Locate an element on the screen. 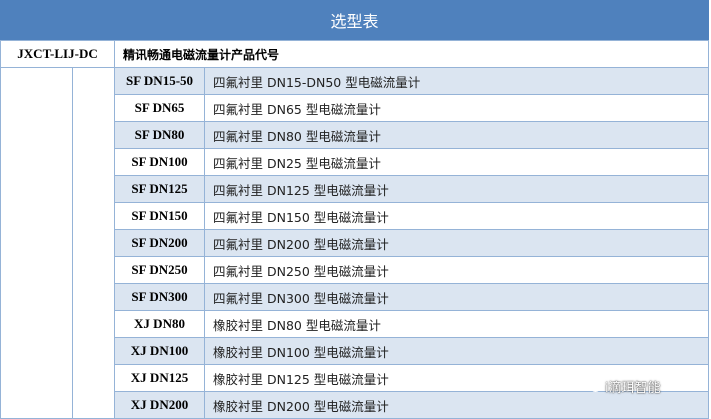 The width and height of the screenshot is (711, 419). row-code: SF DN100 is located at coordinates (160, 162).